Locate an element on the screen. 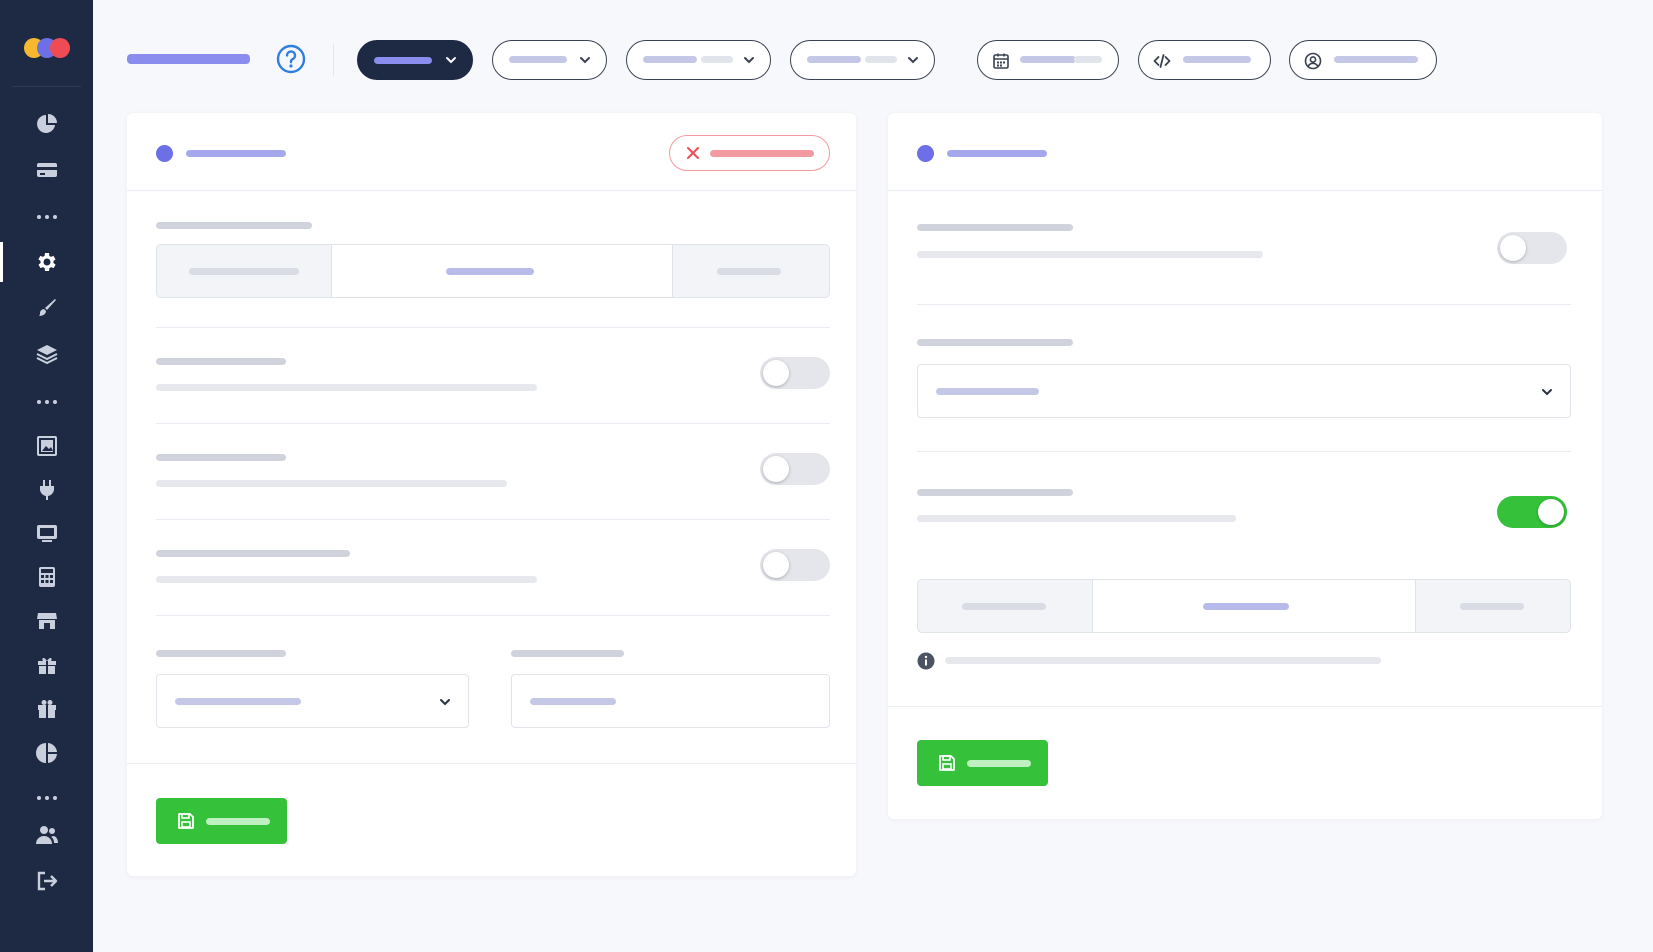 This screenshot has height=952, width=1653. sidebar-item-analytics is located at coordinates (46, 753).